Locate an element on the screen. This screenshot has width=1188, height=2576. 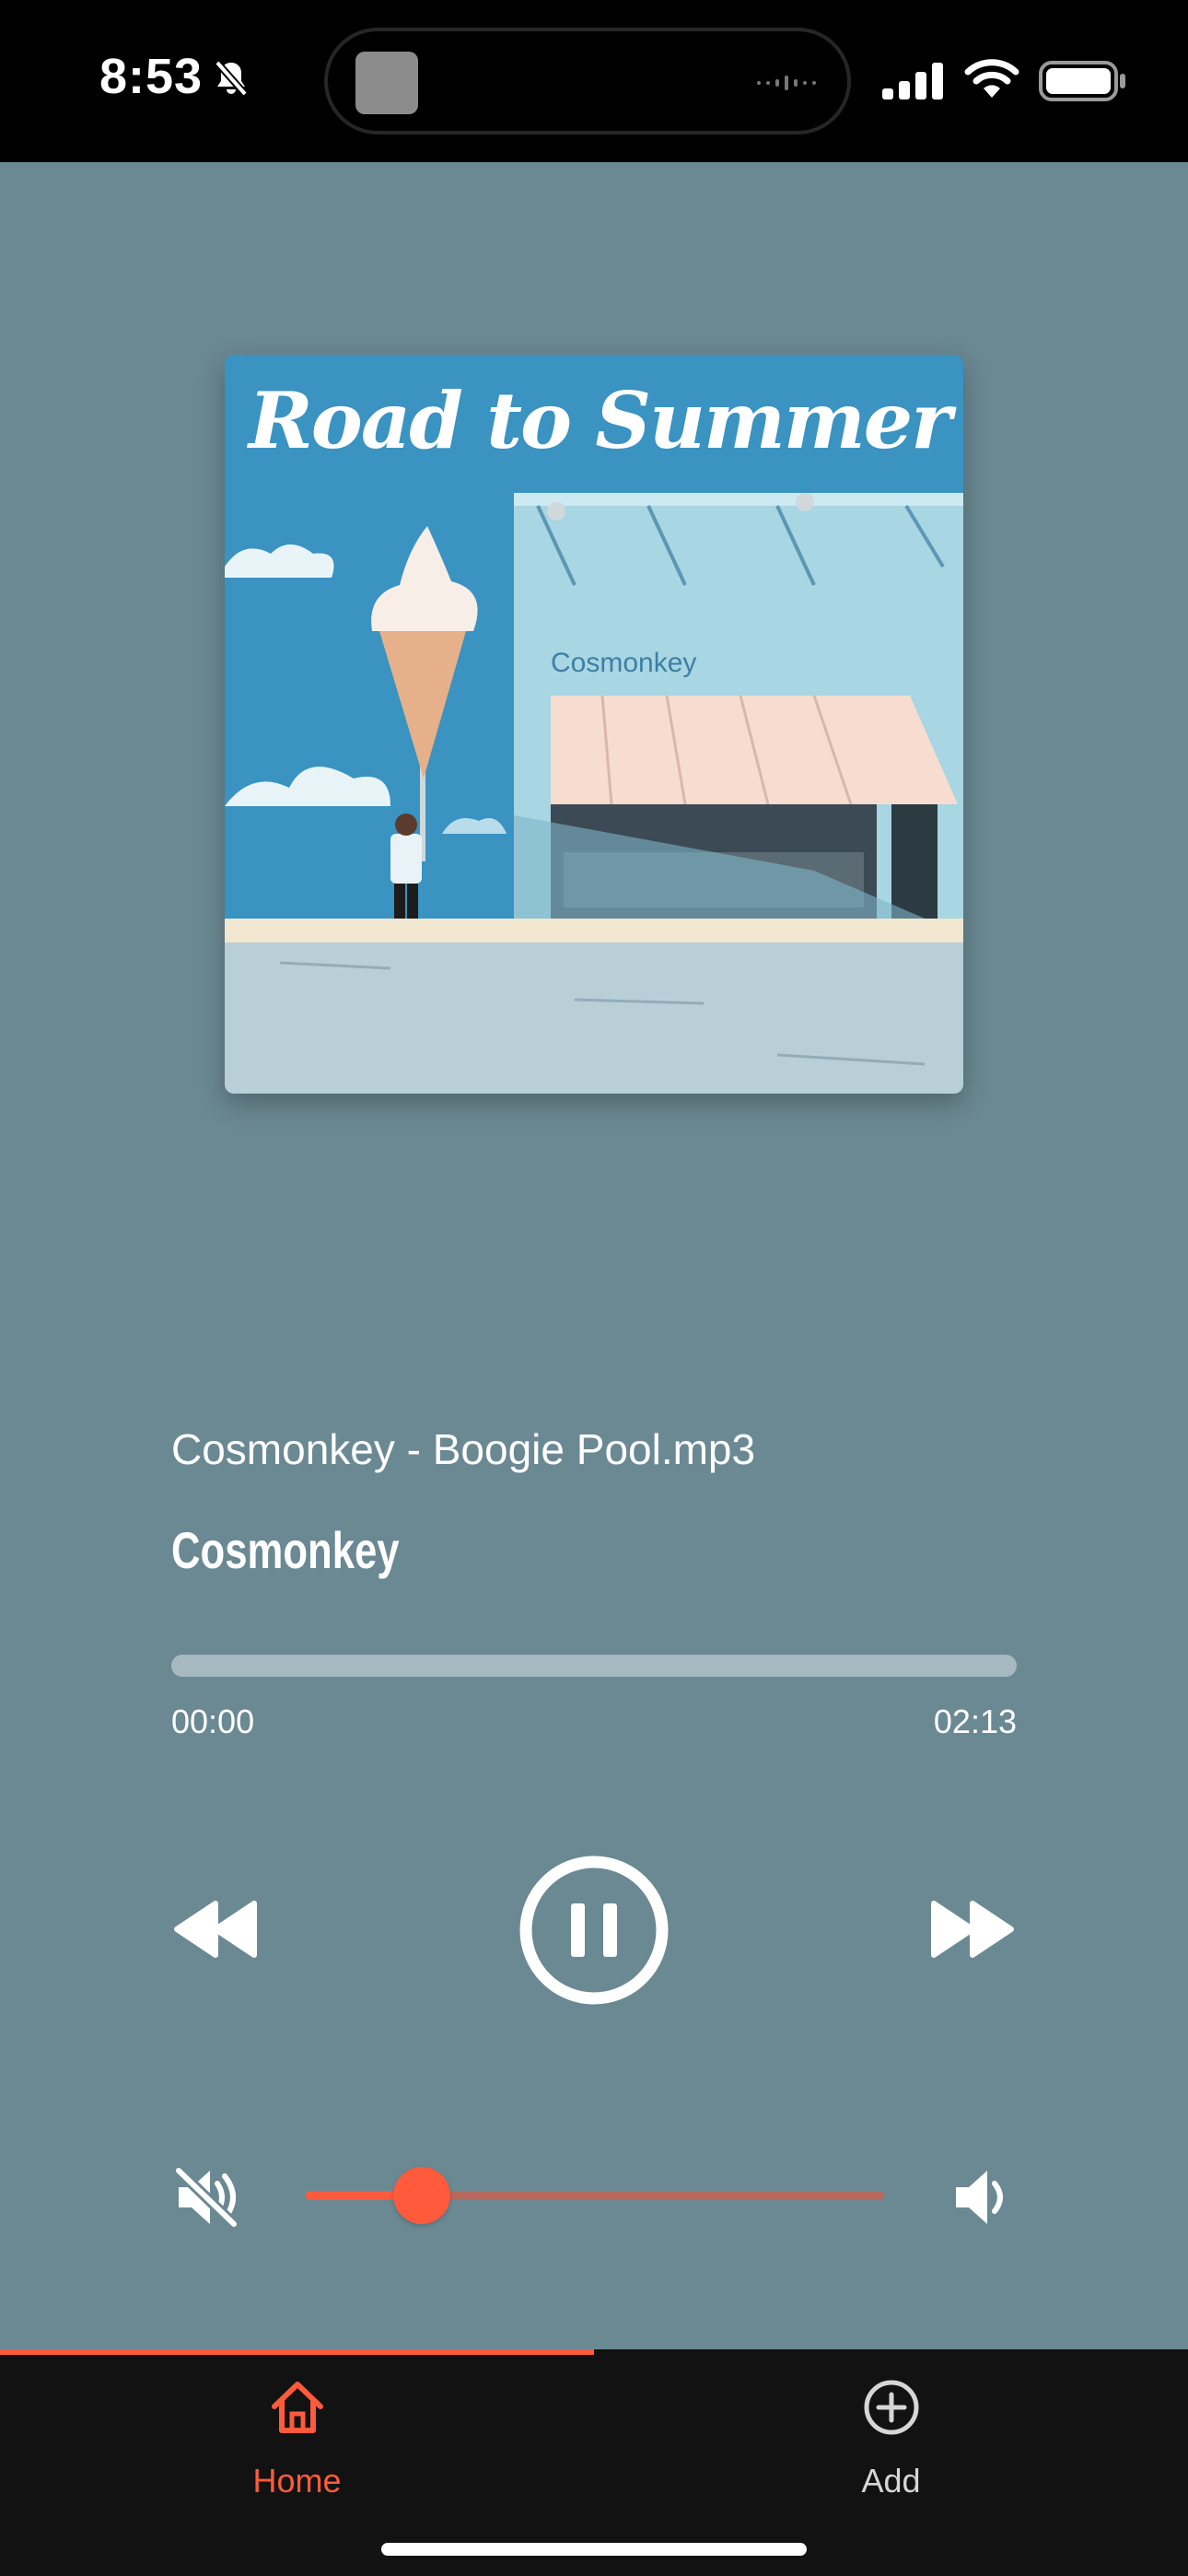
fast-forward-button is located at coordinates (971, 1929).